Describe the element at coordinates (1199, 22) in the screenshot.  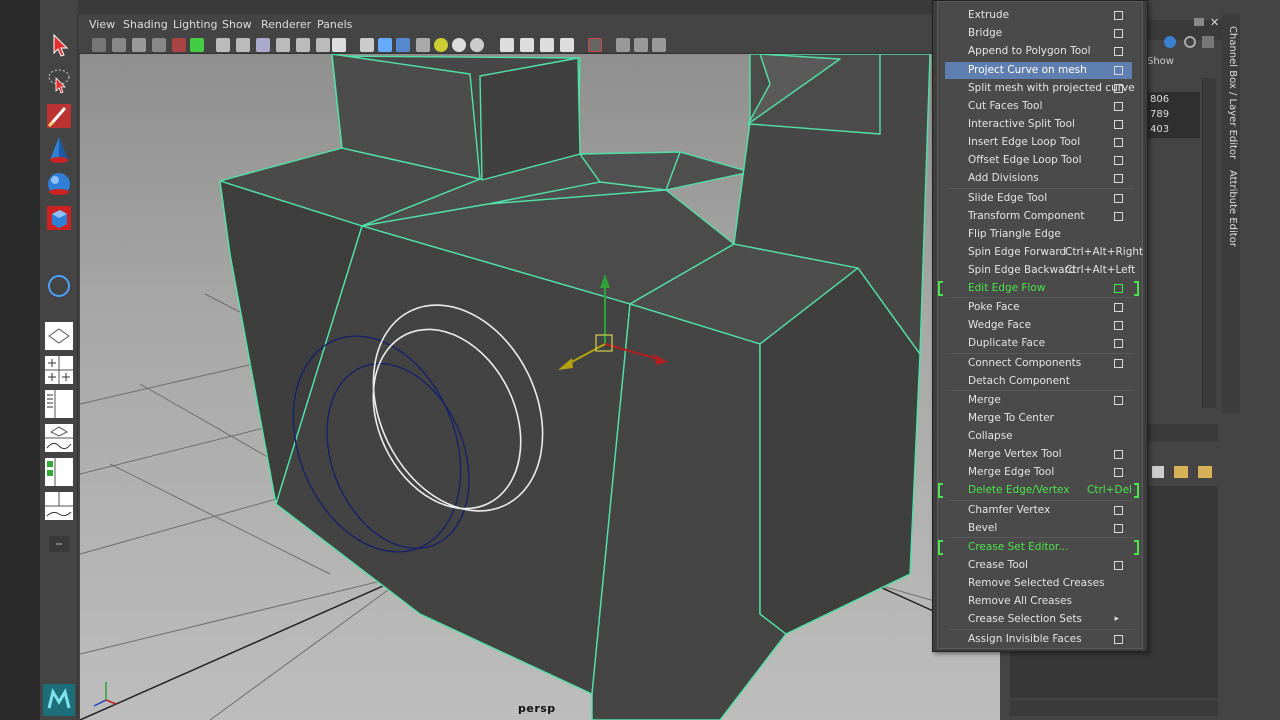
I see `float-panel-icon` at that location.